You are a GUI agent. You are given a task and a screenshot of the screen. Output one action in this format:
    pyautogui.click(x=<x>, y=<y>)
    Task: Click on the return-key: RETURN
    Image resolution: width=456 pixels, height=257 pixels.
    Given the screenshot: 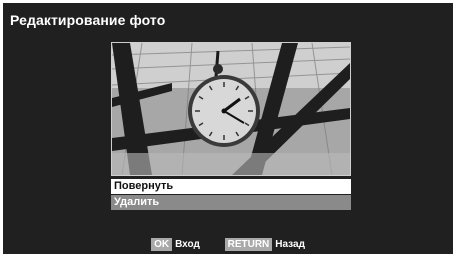 What is the action you would take?
    pyautogui.click(x=248, y=244)
    